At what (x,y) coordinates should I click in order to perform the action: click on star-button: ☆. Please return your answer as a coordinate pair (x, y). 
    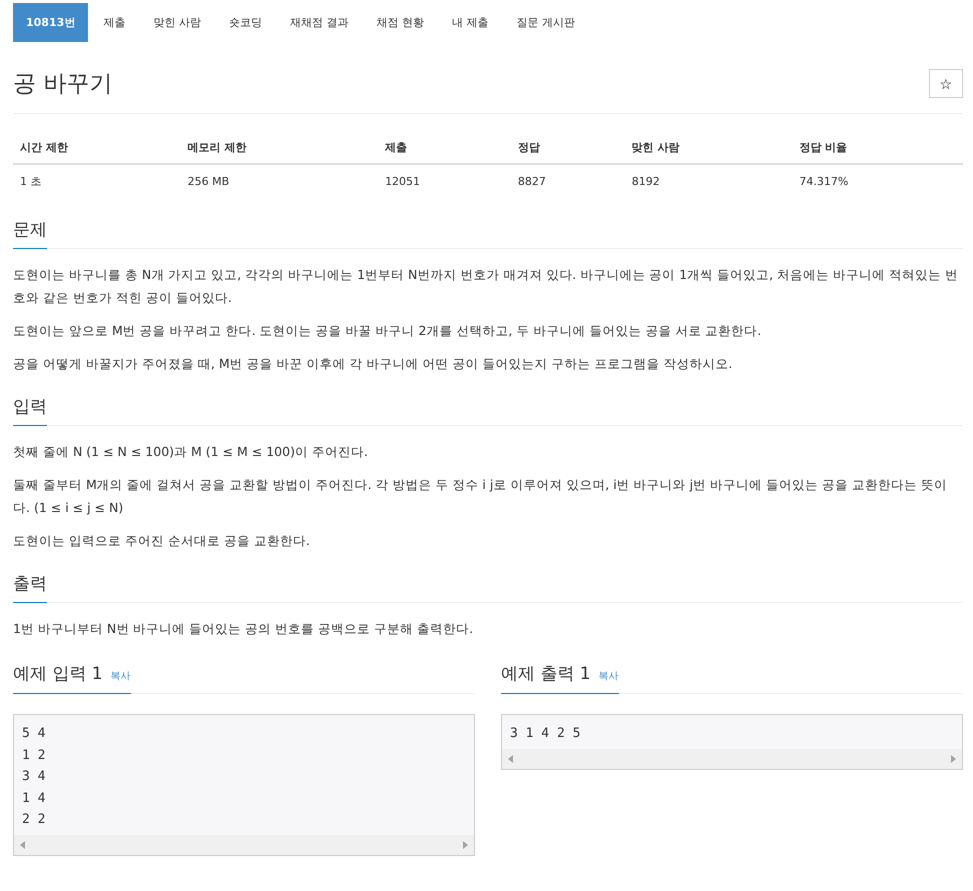
    Looking at the image, I should click on (946, 83).